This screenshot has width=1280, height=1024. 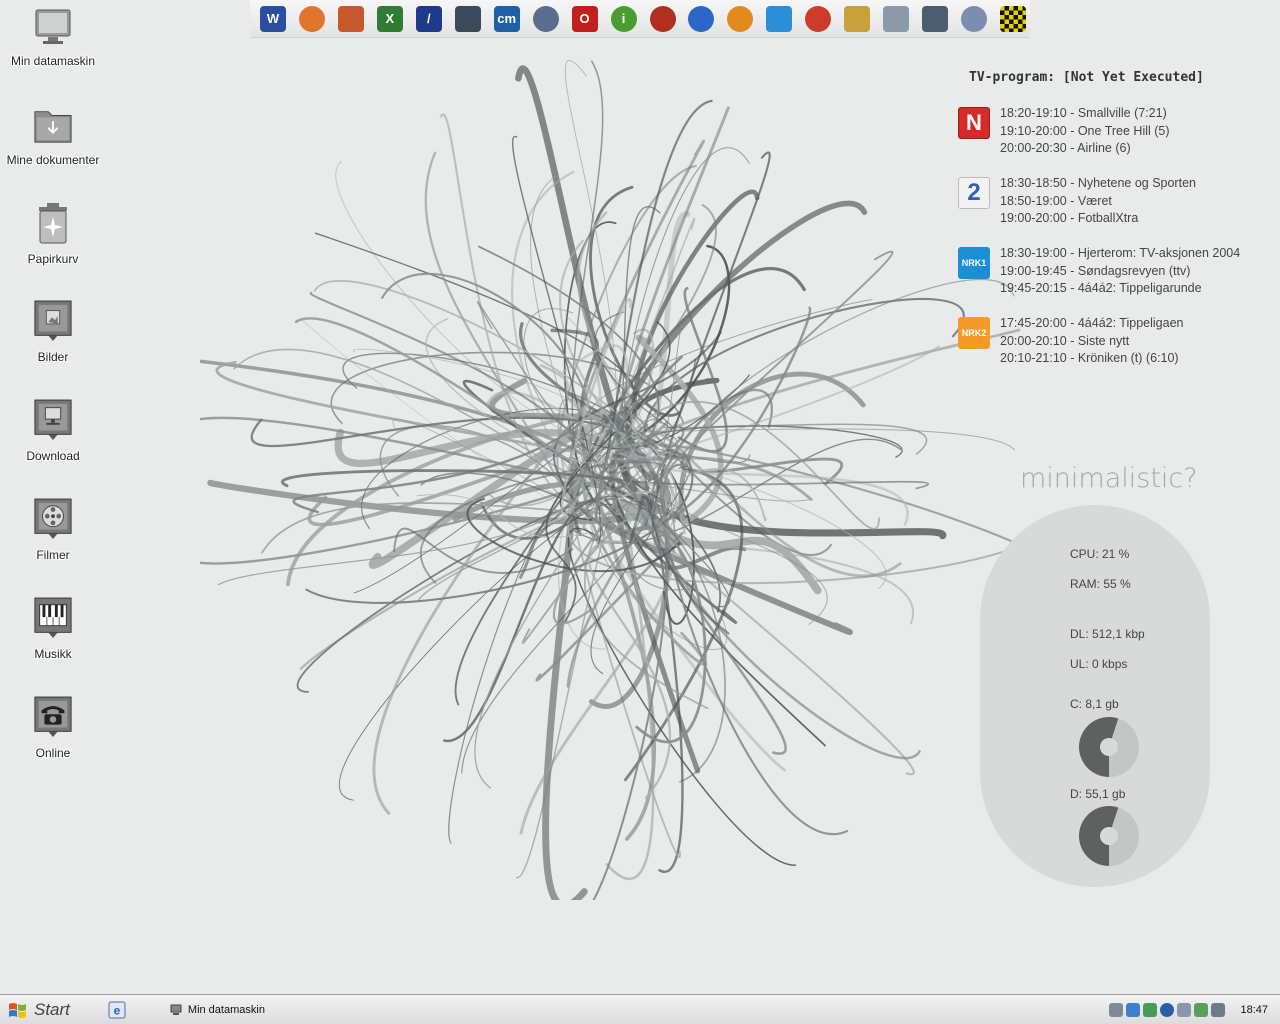 I want to click on dock-item-drive, so click(x=935, y=19).